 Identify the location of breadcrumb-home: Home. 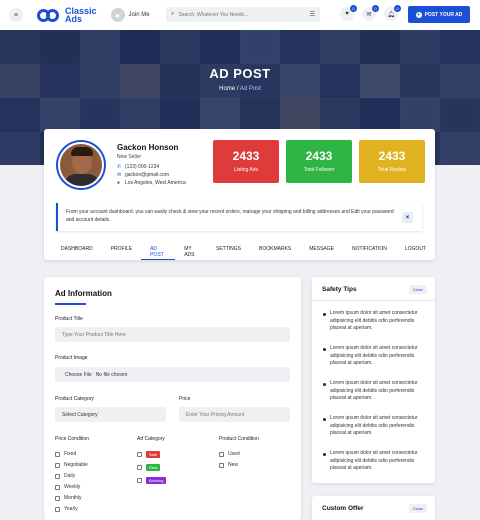
(227, 89).